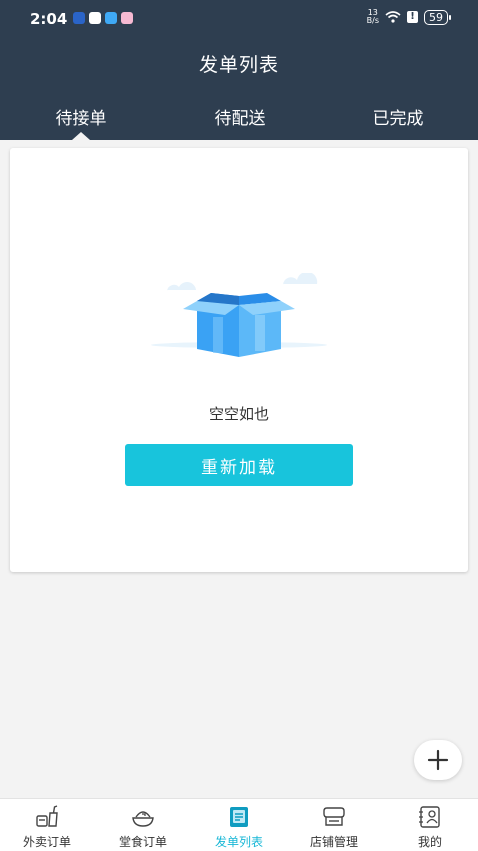  I want to click on store-icon, so click(334, 816).